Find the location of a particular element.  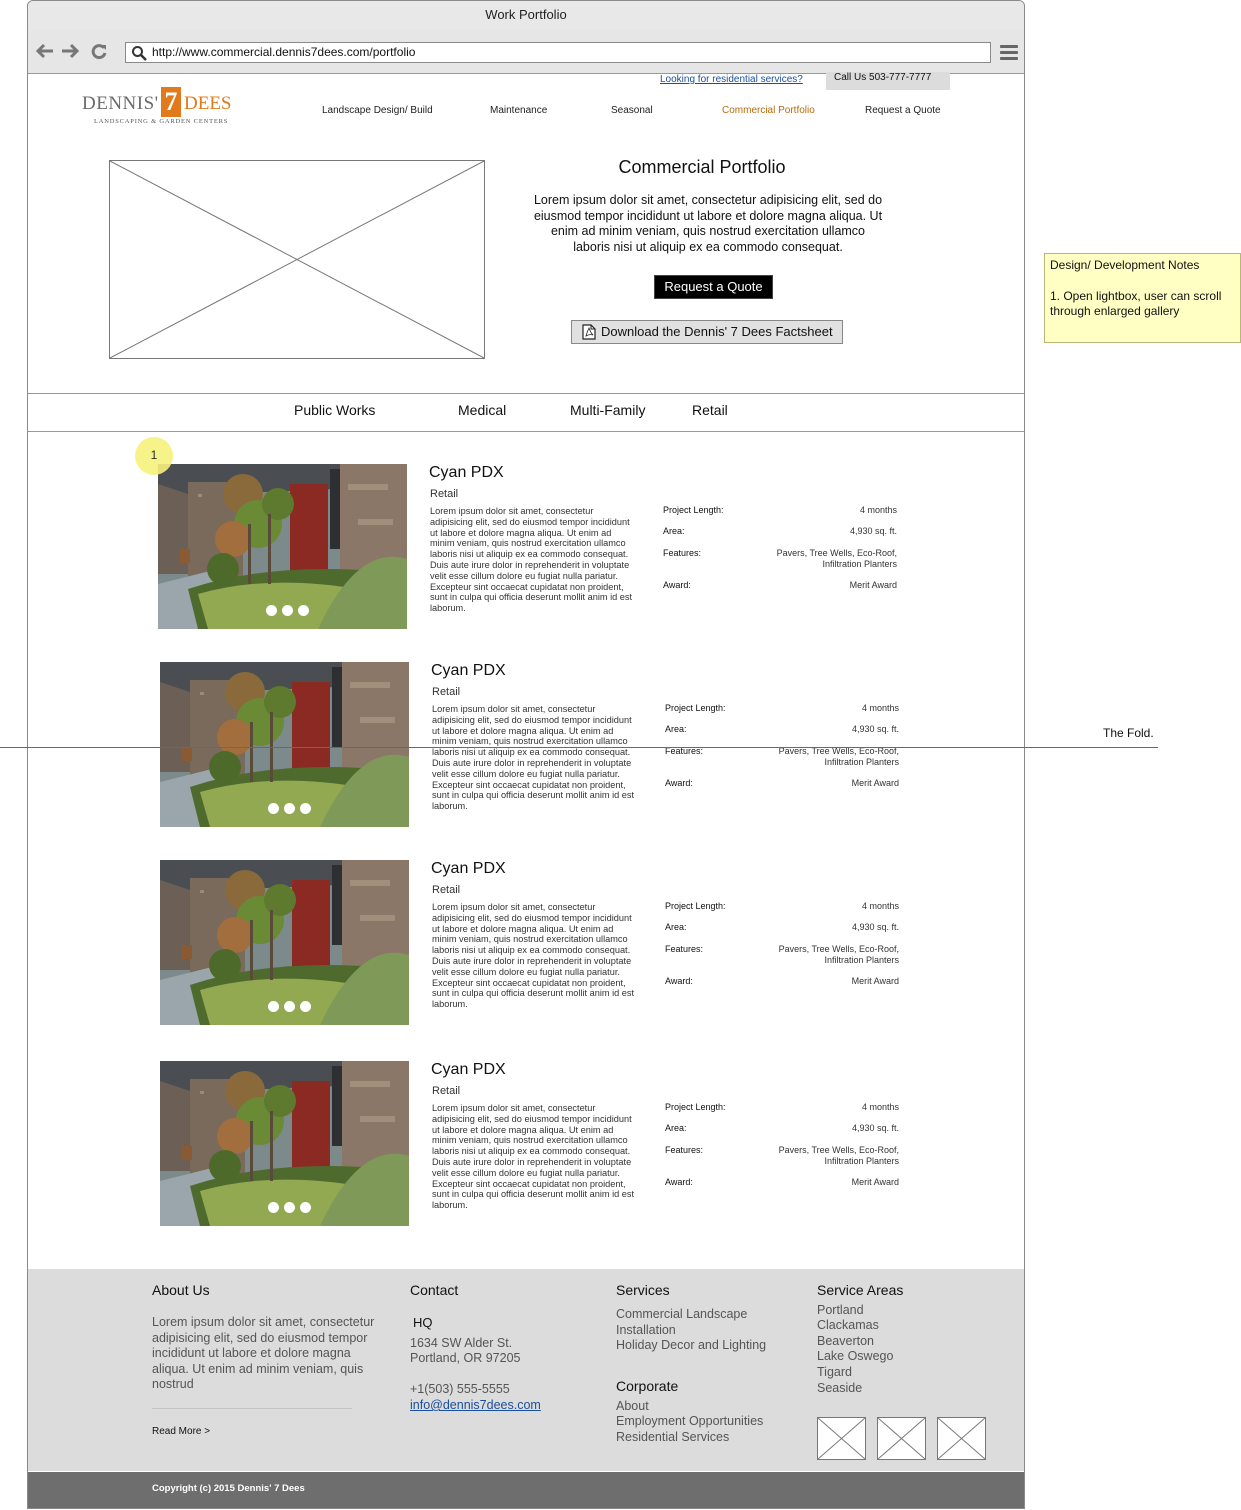

footer-area-item: Seaside is located at coordinates (839, 1389).